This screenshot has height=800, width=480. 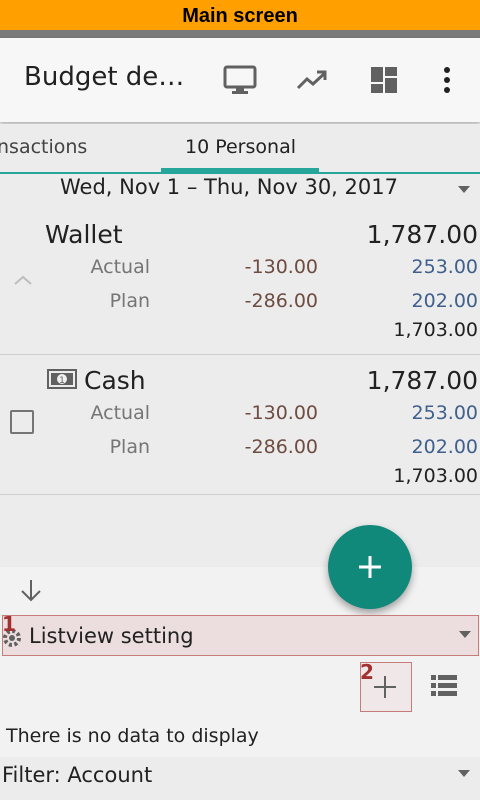 What do you see at coordinates (229, 187) in the screenshot?
I see `date-range-selector: Wed, Nov 1 – Thu, Nov 30, 2017` at bounding box center [229, 187].